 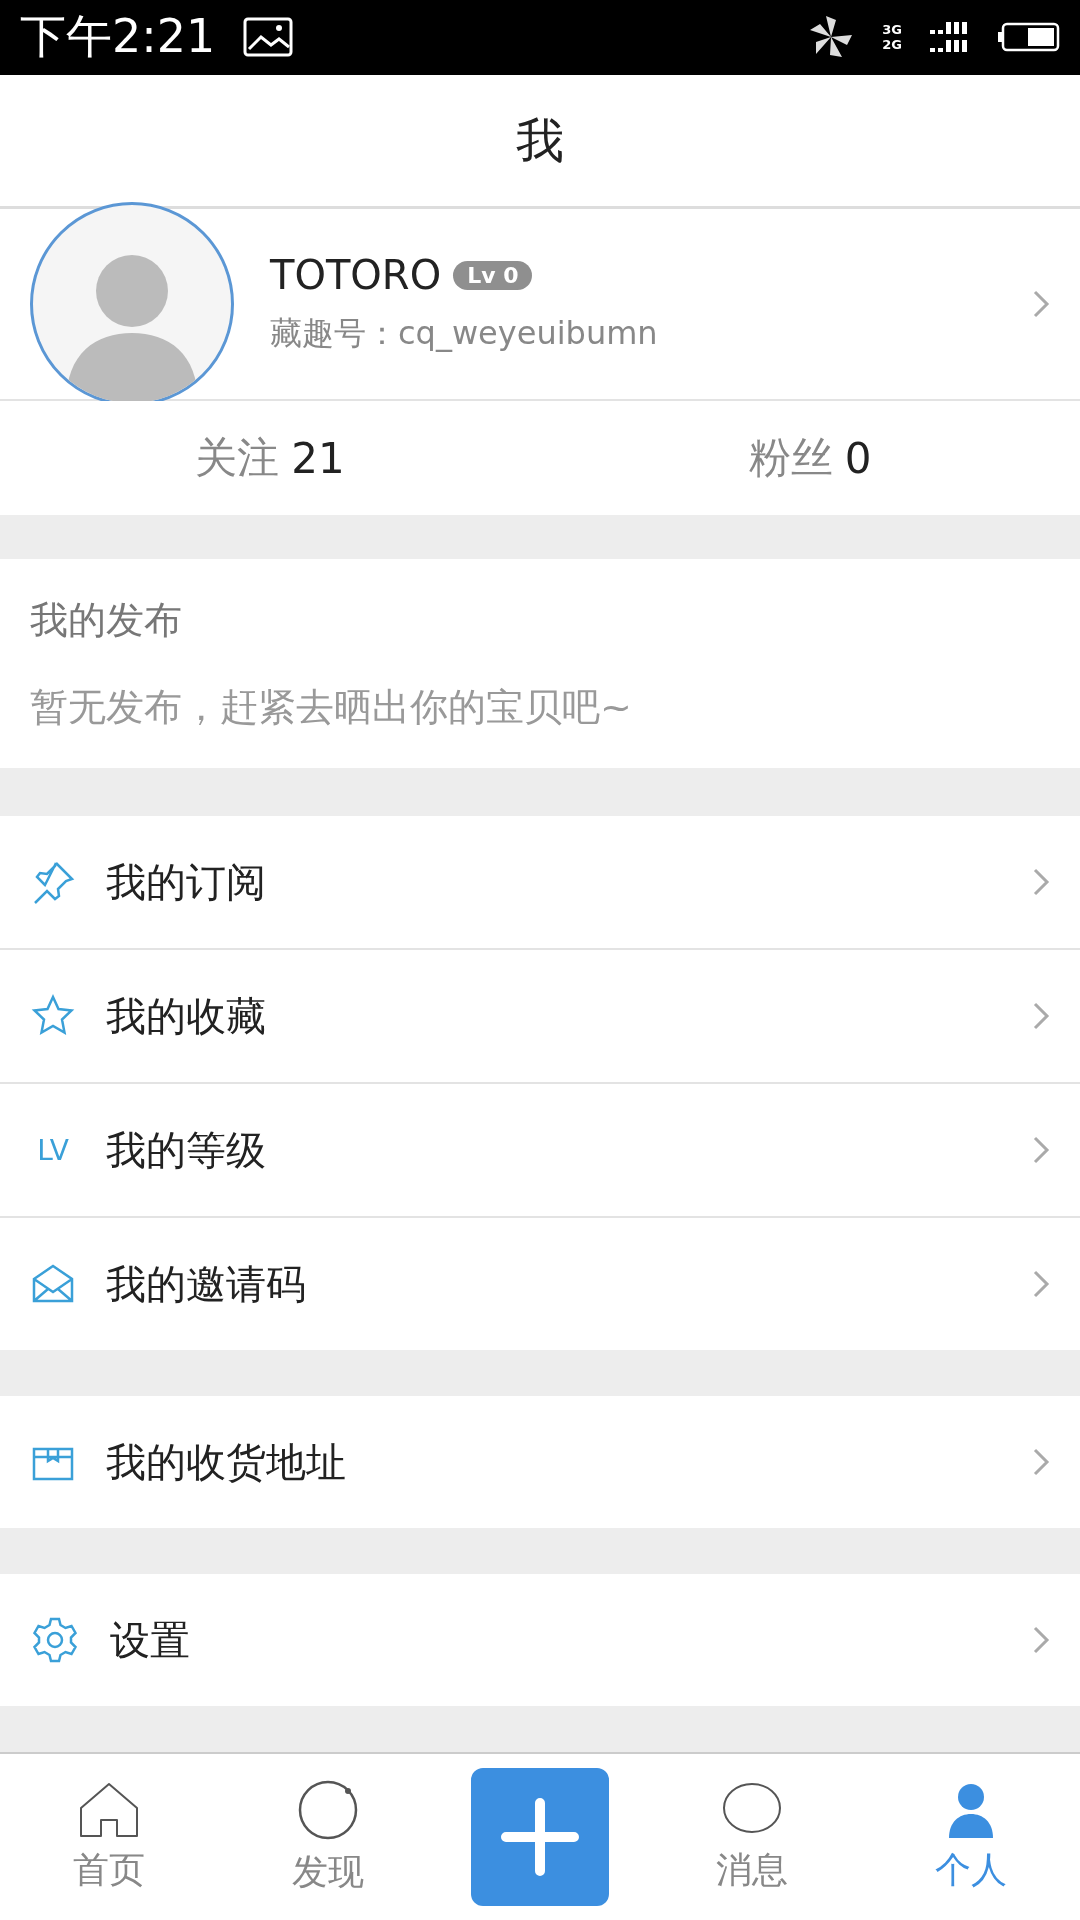 I want to click on section-title: 我的发布, so click(x=106, y=620).